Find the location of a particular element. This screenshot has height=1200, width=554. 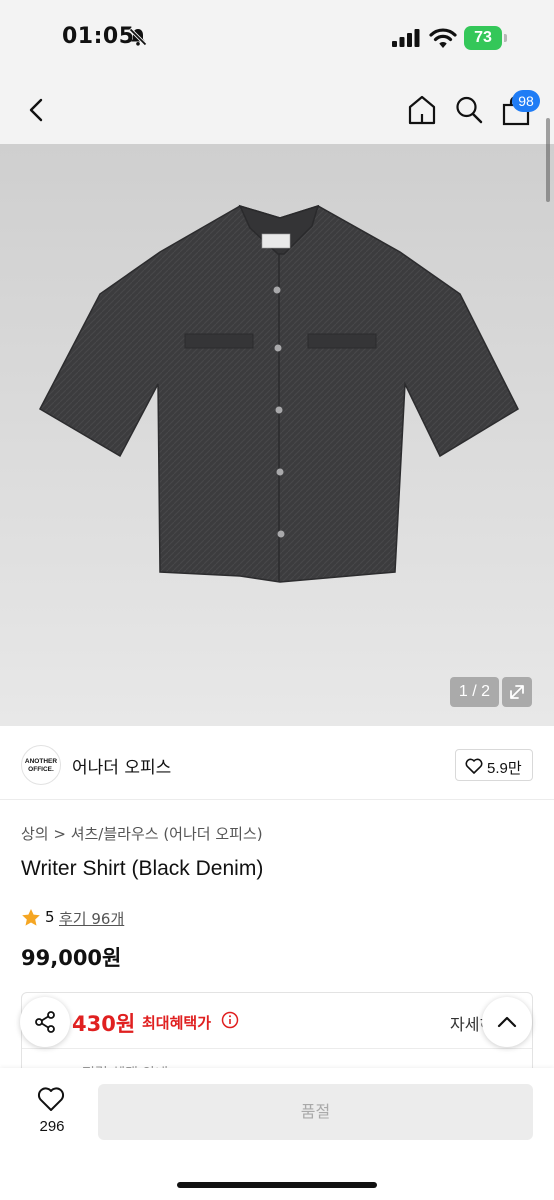

search-icon is located at coordinates (469, 110).